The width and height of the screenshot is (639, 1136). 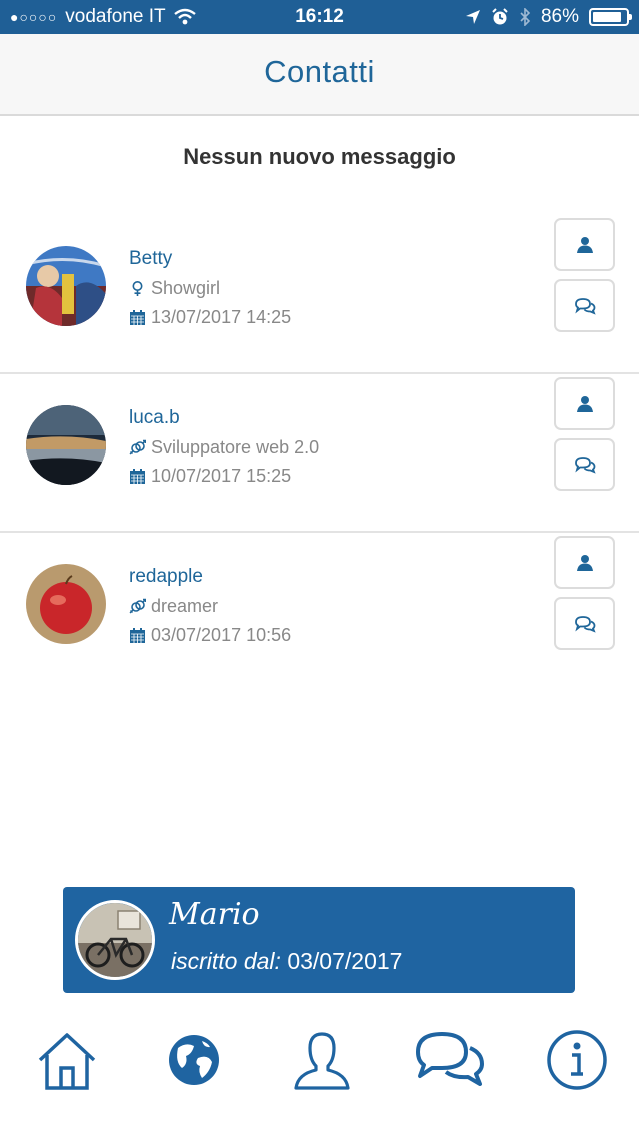 I want to click on status-bar: ●○○○○ vodafone IT 16:12 86%, so click(x=319, y=17).